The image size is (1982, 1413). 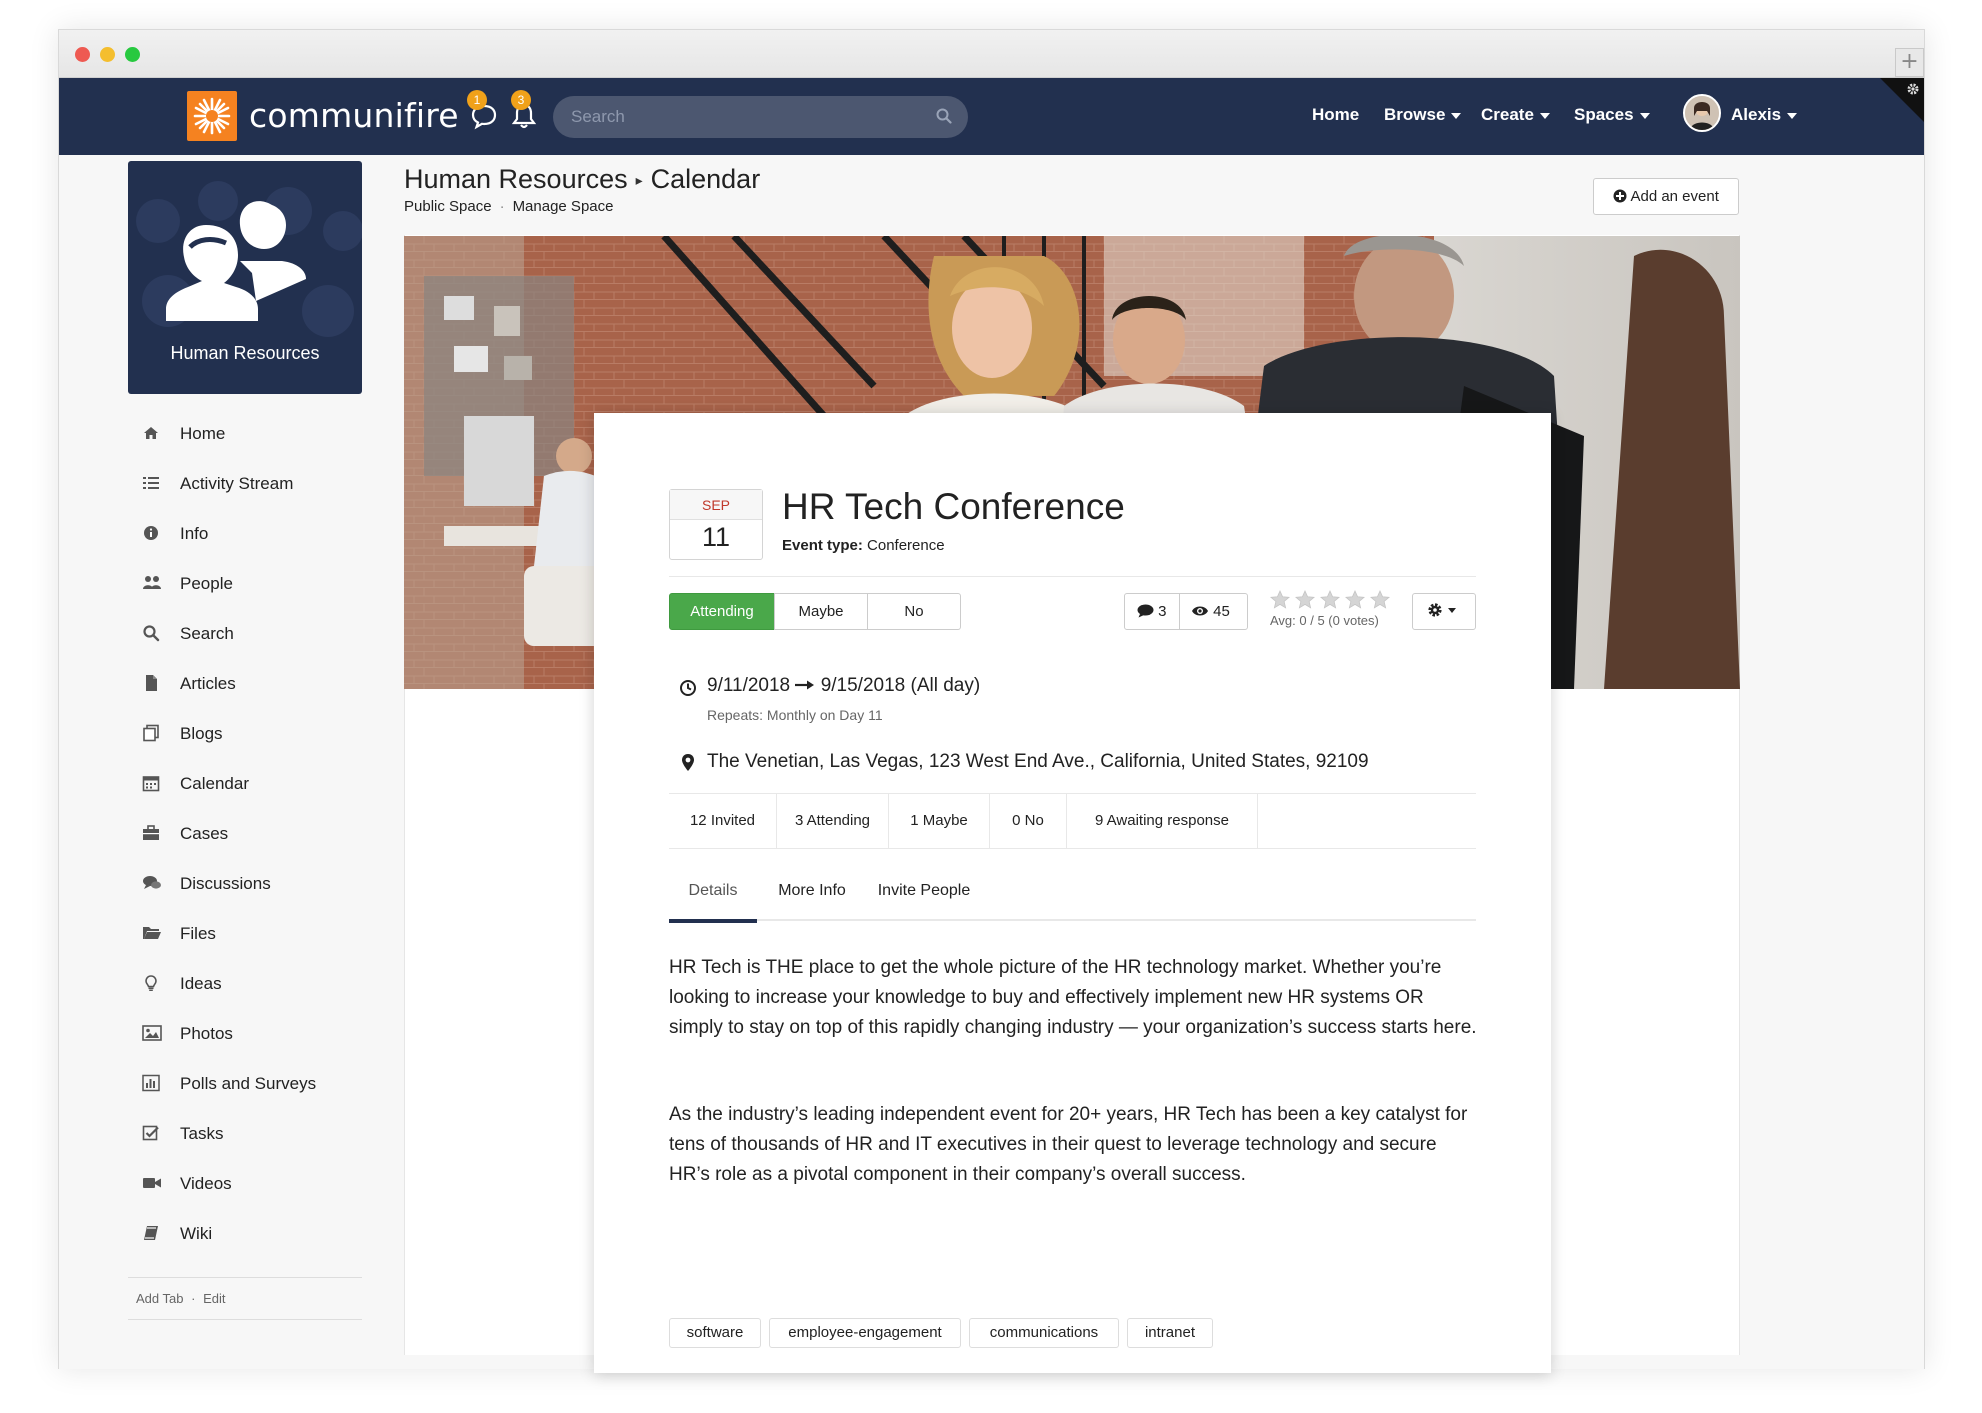 I want to click on tab-details: Details, so click(x=713, y=896).